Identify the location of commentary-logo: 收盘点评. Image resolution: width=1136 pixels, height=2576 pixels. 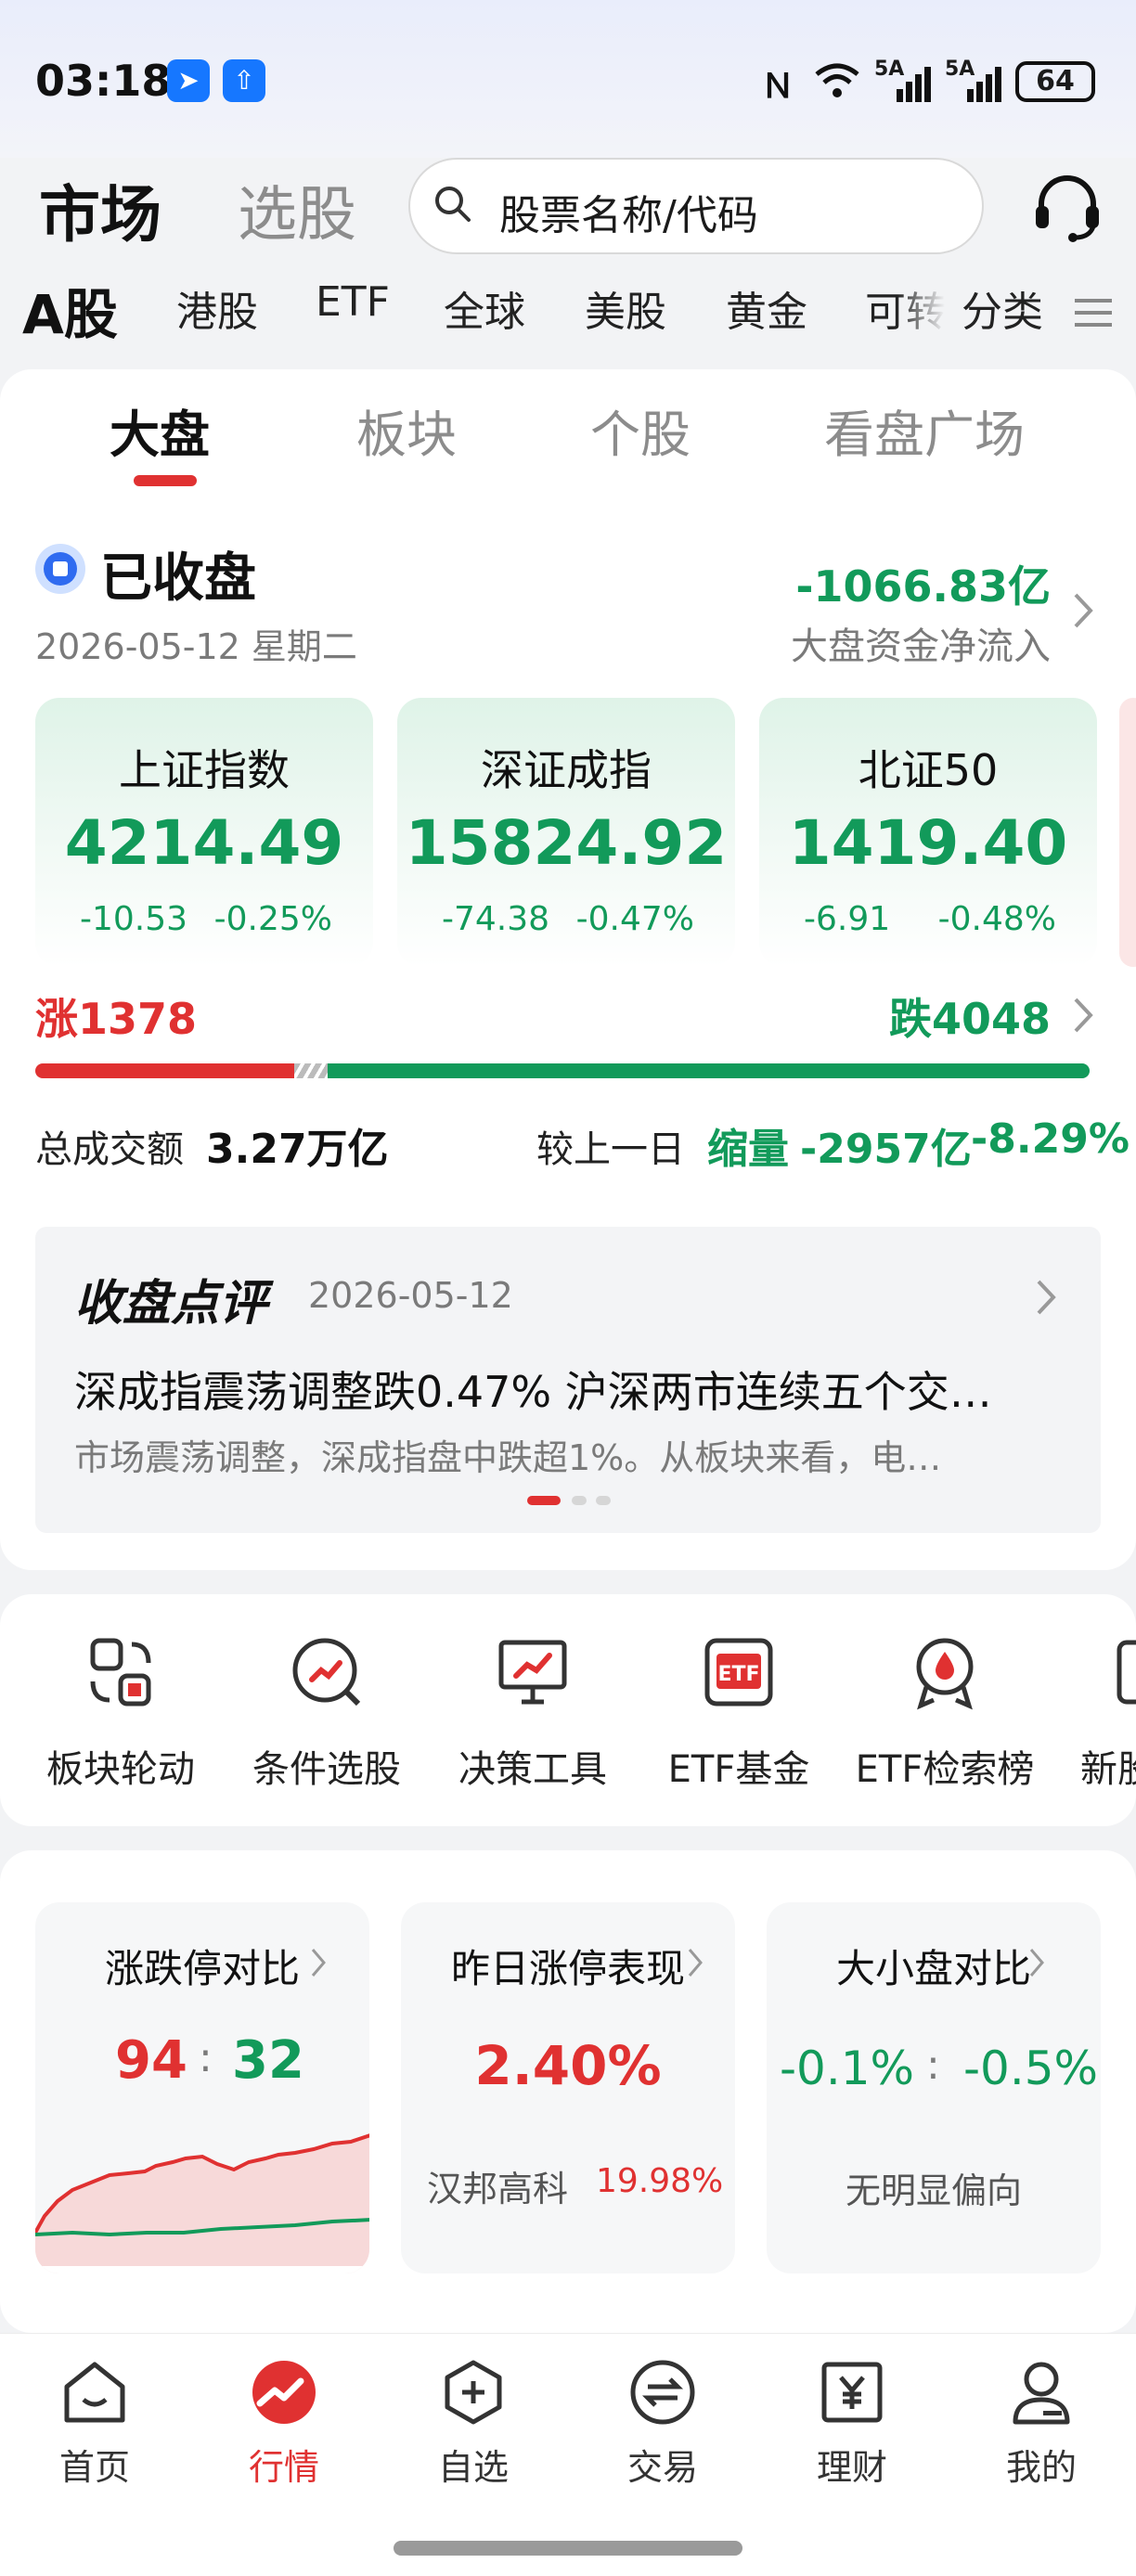
(171, 1304).